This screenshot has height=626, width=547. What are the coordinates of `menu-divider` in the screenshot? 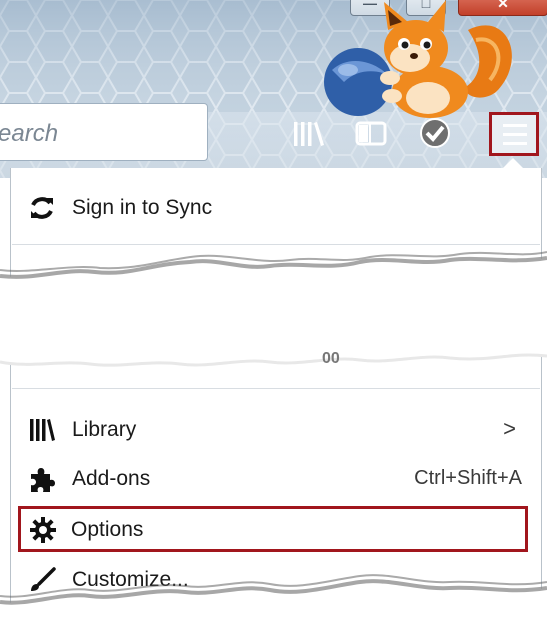 It's located at (276, 388).